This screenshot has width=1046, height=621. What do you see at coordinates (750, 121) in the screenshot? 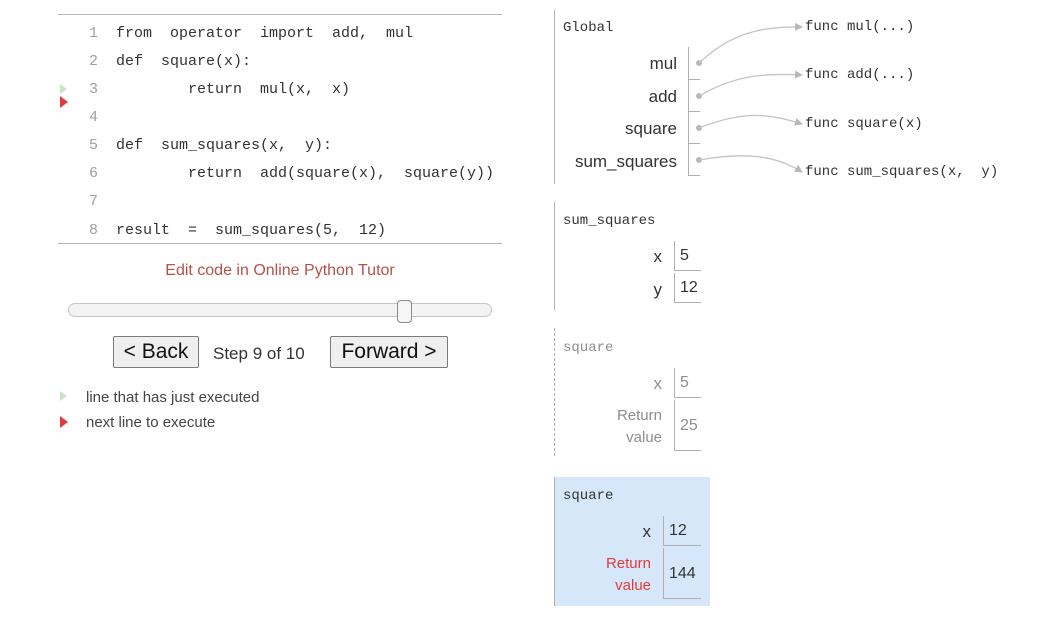
I see `arrow-square` at bounding box center [750, 121].